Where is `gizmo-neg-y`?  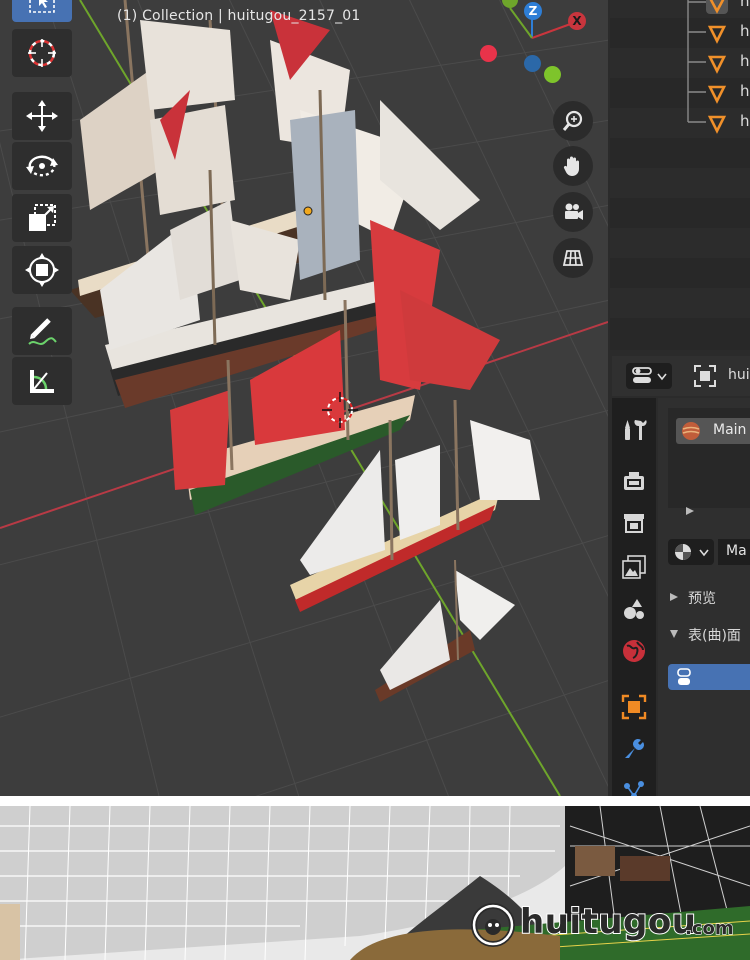 gizmo-neg-y is located at coordinates (552, 74).